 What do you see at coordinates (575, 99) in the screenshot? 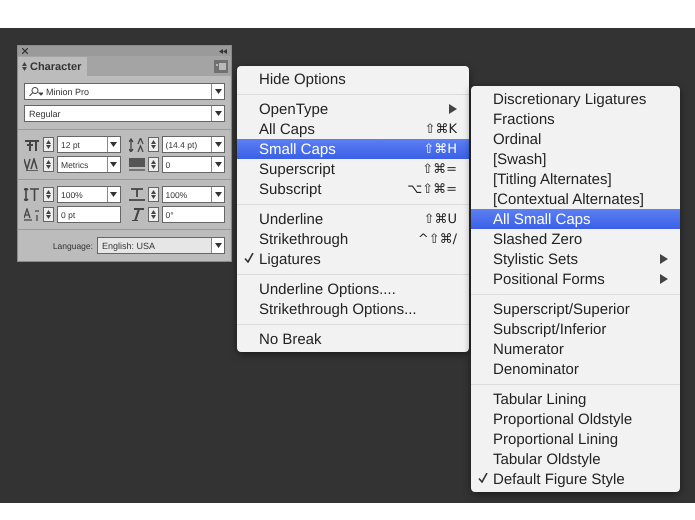
I see `menu-item: Discretionary Ligatures` at bounding box center [575, 99].